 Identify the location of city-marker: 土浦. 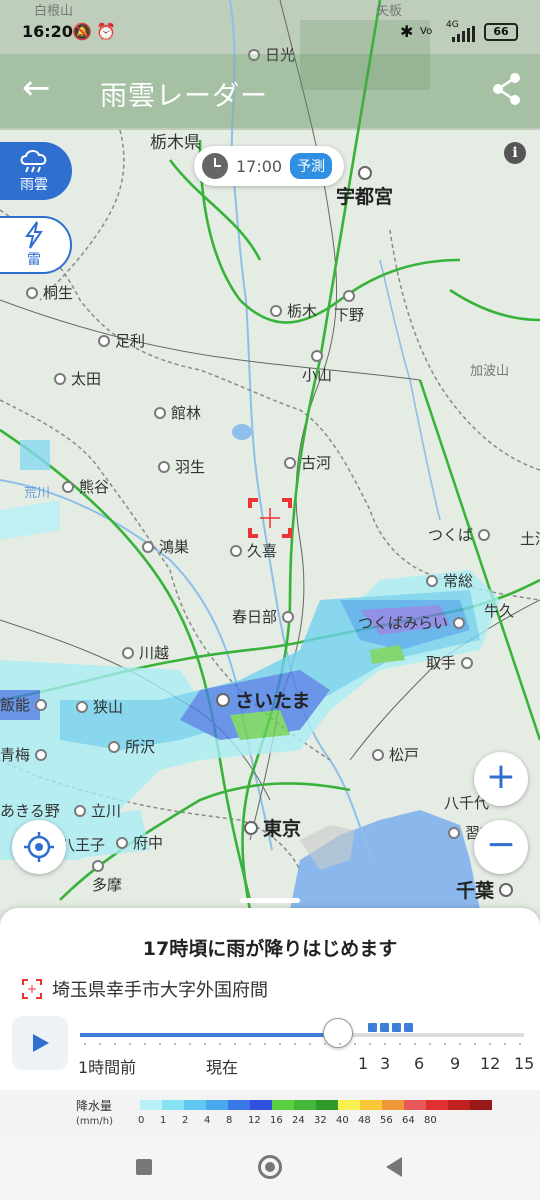
(530, 538).